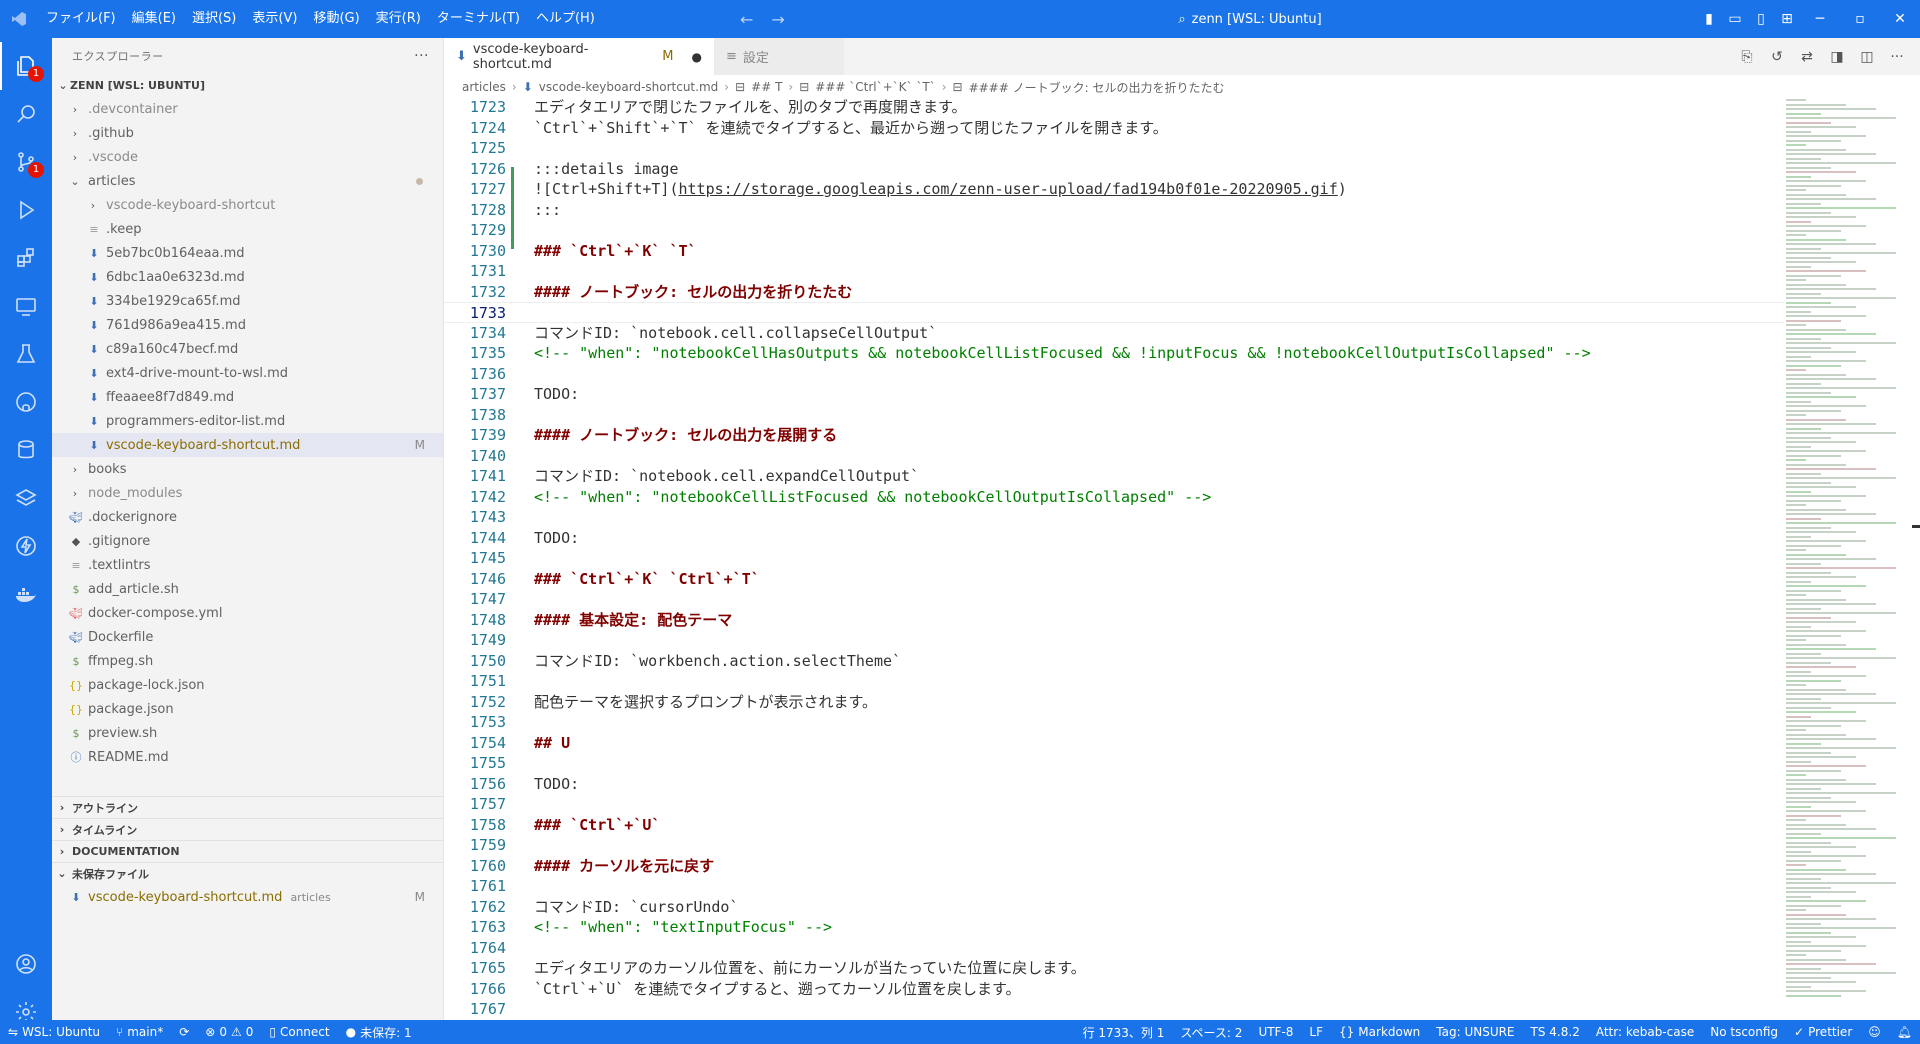 The image size is (1920, 1044). Describe the element at coordinates (214, 19) in the screenshot. I see `menu-item: 選択(S)` at that location.